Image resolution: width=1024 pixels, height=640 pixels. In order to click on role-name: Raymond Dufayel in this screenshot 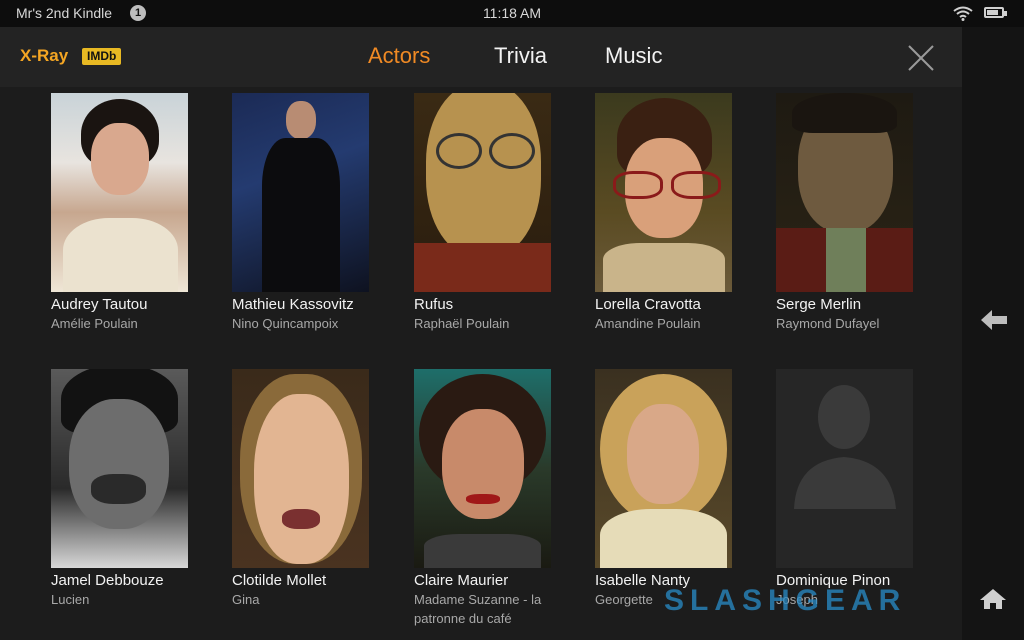, I will do `click(828, 323)`.